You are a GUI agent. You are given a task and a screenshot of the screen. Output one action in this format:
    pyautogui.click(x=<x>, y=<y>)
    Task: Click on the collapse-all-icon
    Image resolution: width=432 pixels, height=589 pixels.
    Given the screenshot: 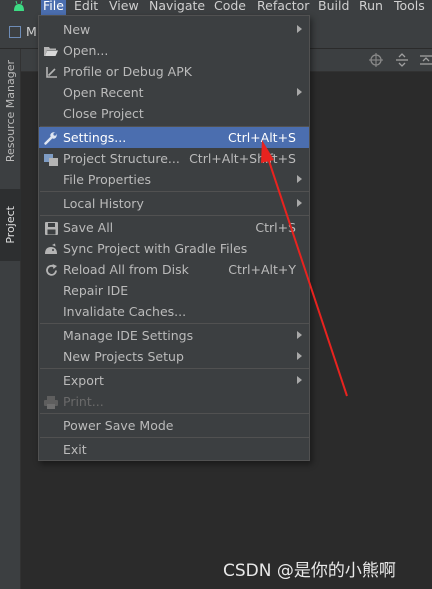 What is the action you would take?
    pyautogui.click(x=425, y=60)
    